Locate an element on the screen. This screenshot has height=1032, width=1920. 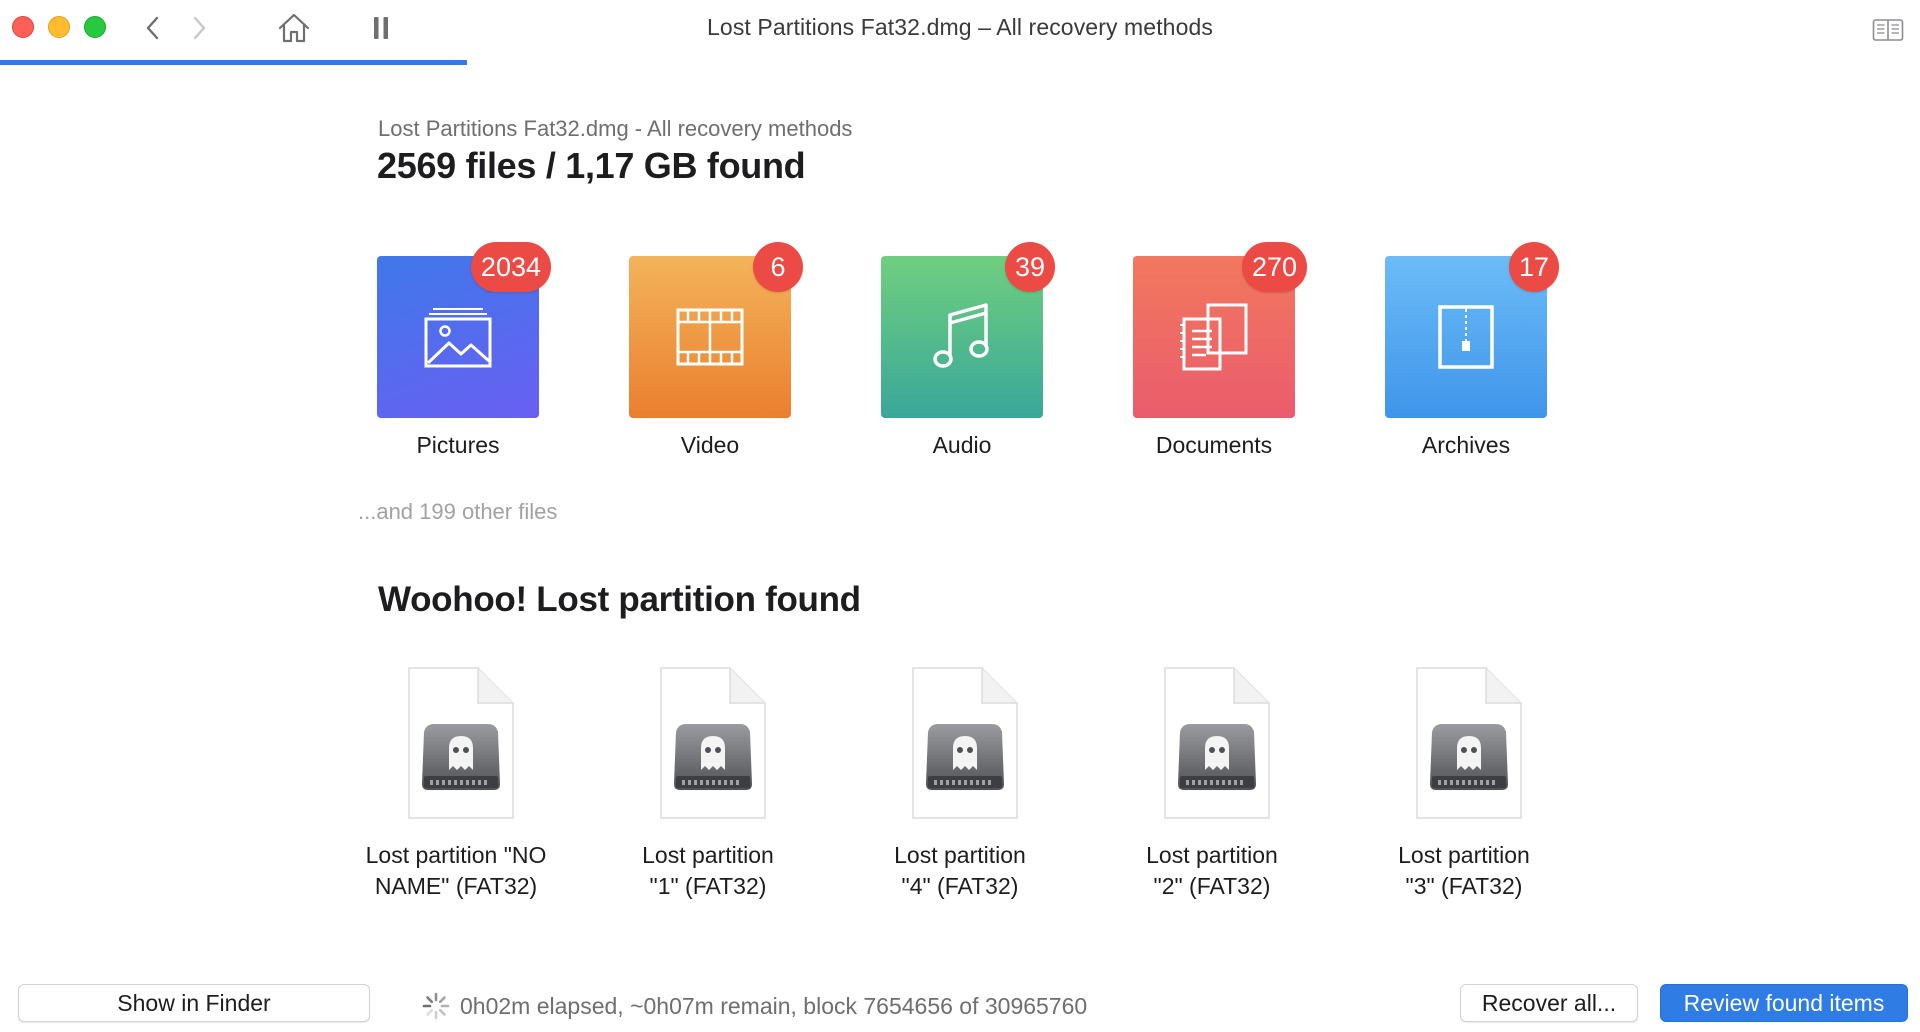
show-in-finder-button: Show in Finder is located at coordinates (194, 1003).